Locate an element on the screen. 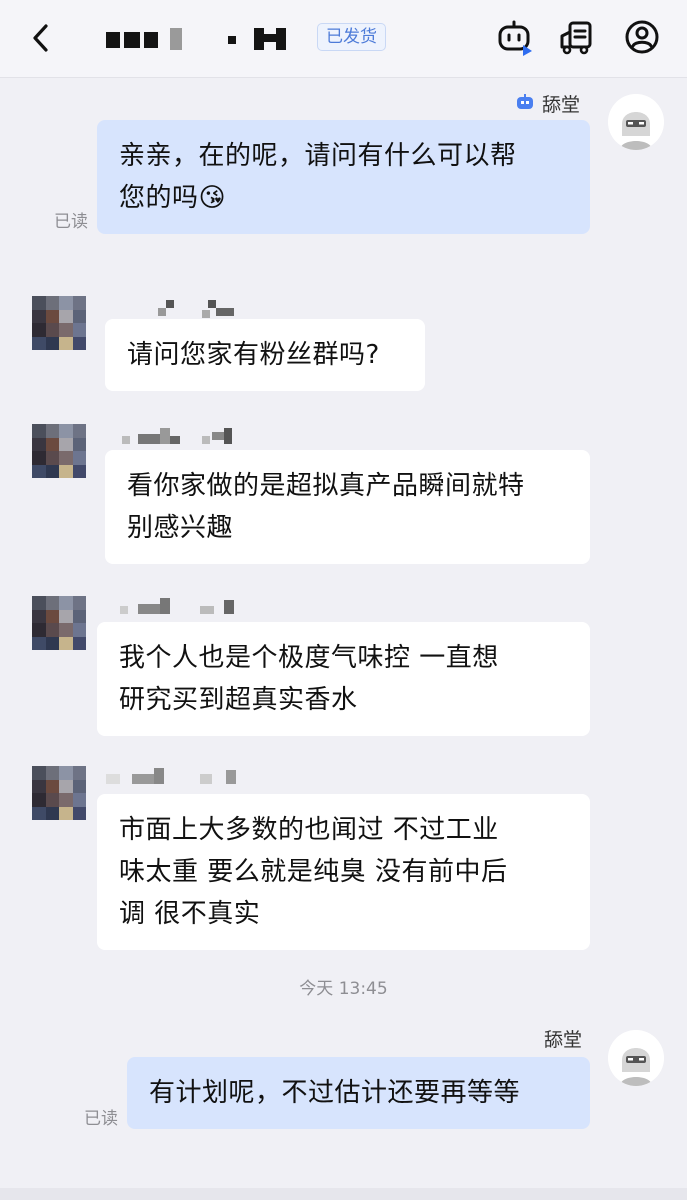 The image size is (687, 1200). bot-badge-icon is located at coordinates (525, 101).